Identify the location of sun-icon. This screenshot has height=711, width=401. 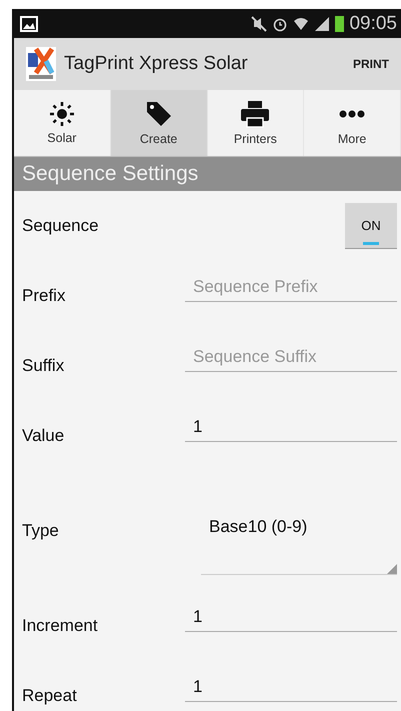
(61, 114).